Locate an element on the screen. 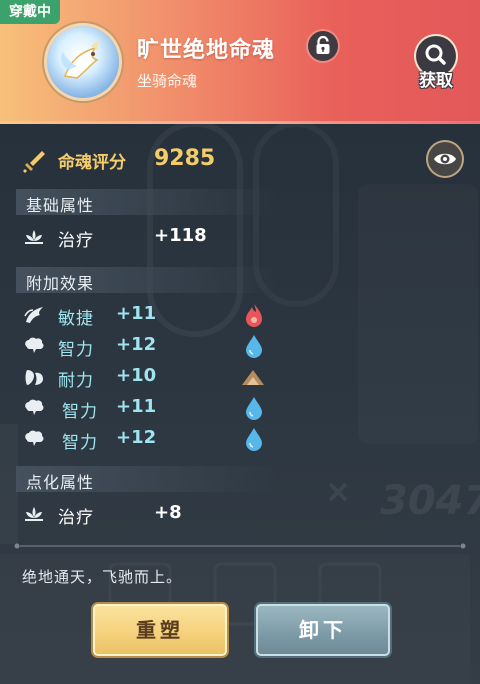 This screenshot has height=684, width=480. refine-attributes-header: 点化属性 is located at coordinates (146, 479).